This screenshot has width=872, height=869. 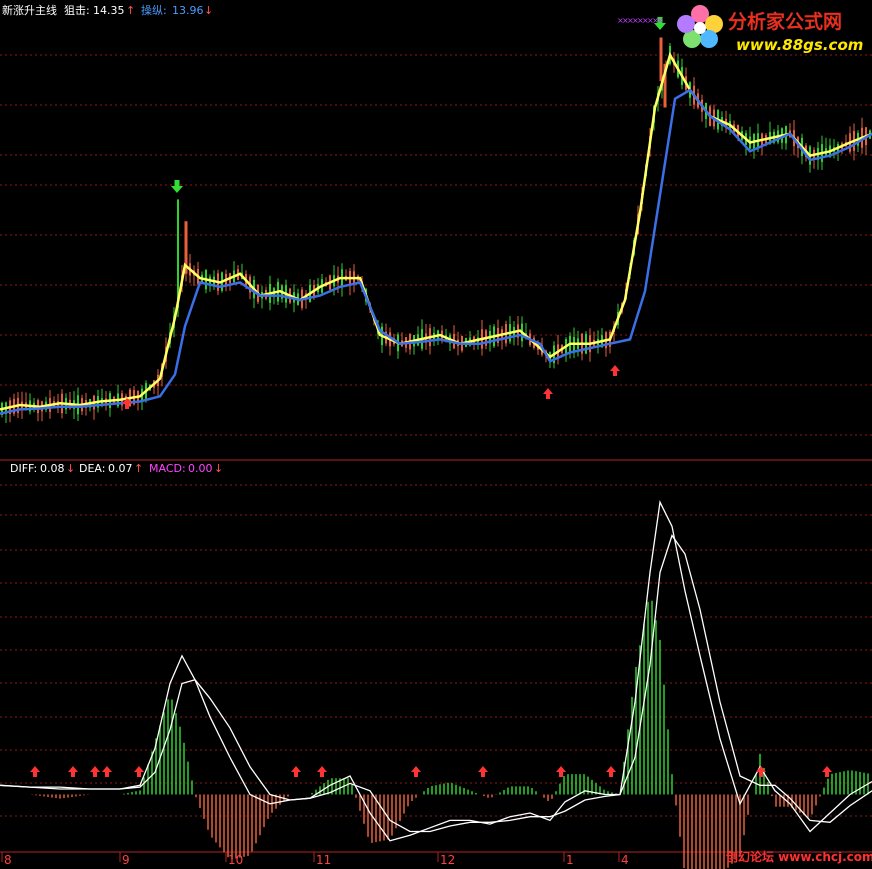 I want to click on macd-label: MACD:, so click(x=167, y=468).